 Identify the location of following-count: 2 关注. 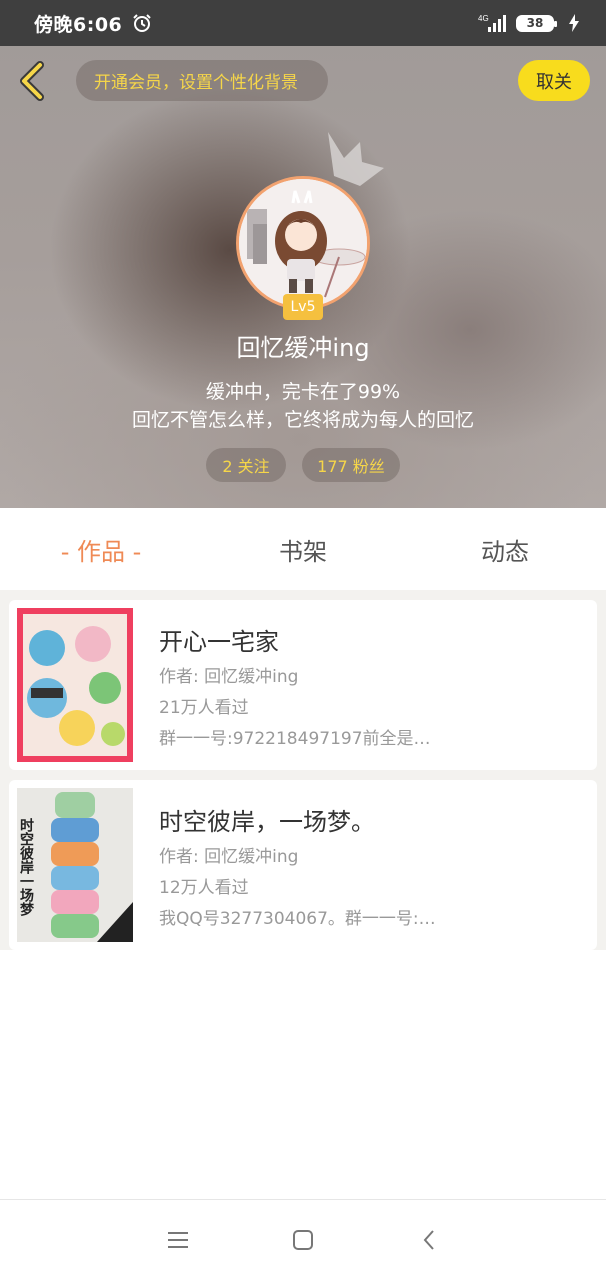
(246, 466).